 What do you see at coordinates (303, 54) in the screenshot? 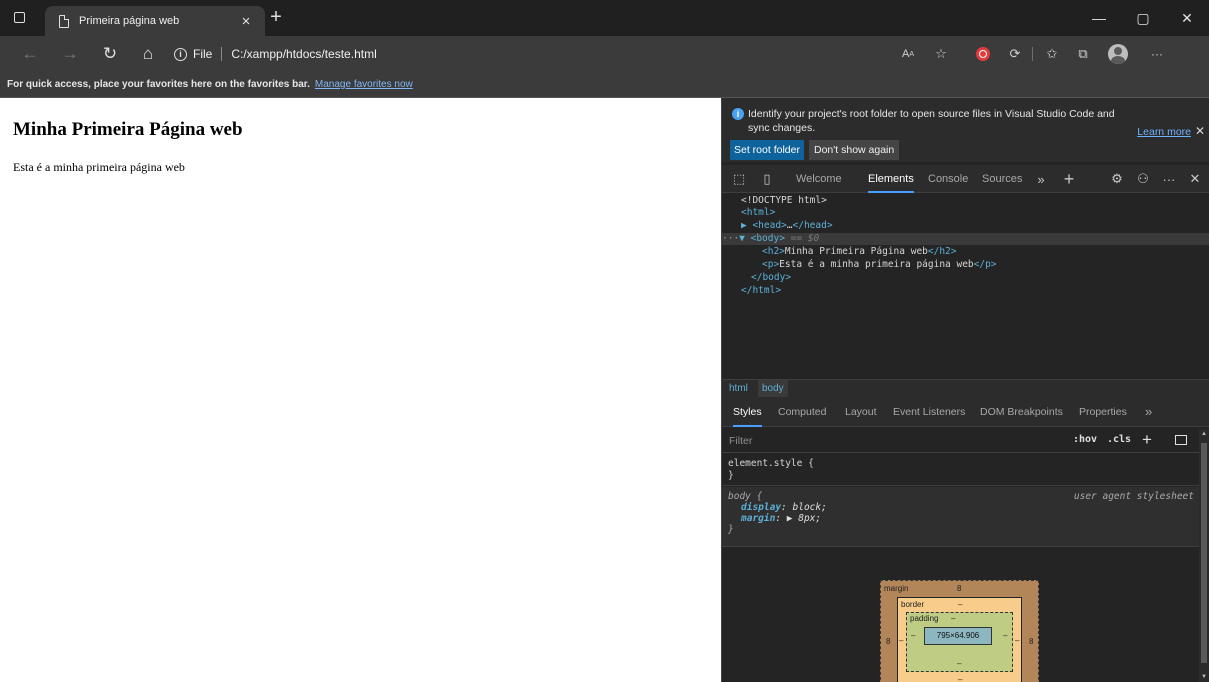
I see `url-text: C:/xampp/htdocs/teste.html` at bounding box center [303, 54].